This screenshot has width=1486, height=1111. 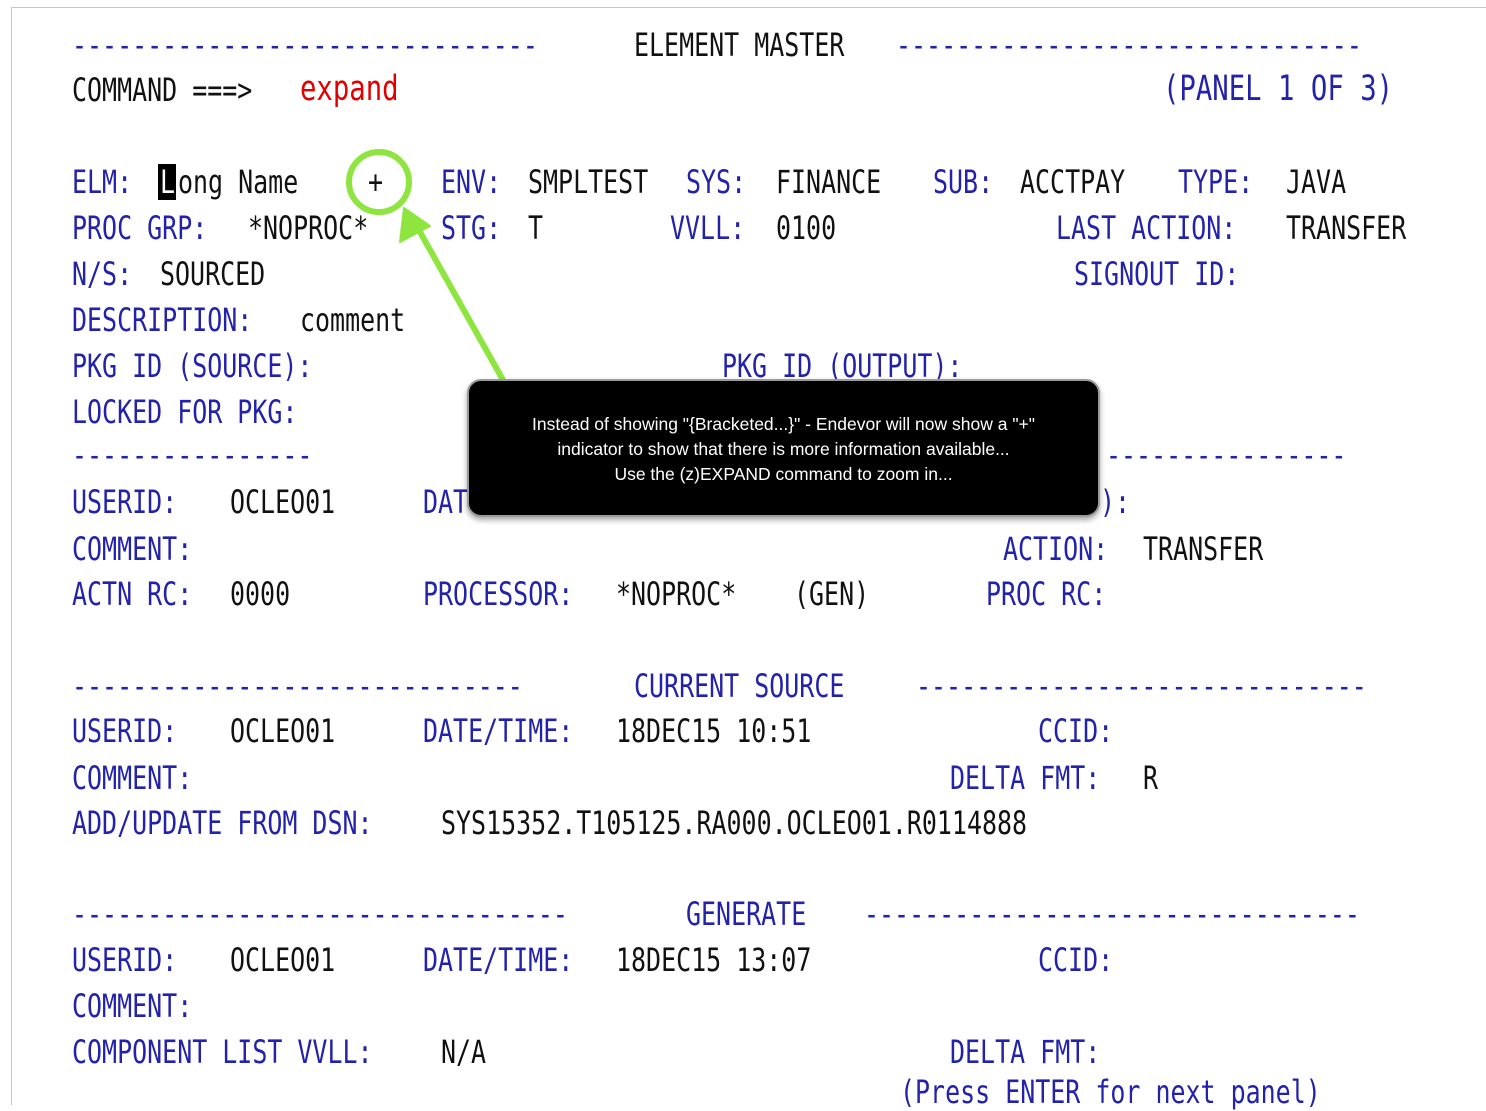 I want to click on annotation-overlay, so click(x=426, y=266).